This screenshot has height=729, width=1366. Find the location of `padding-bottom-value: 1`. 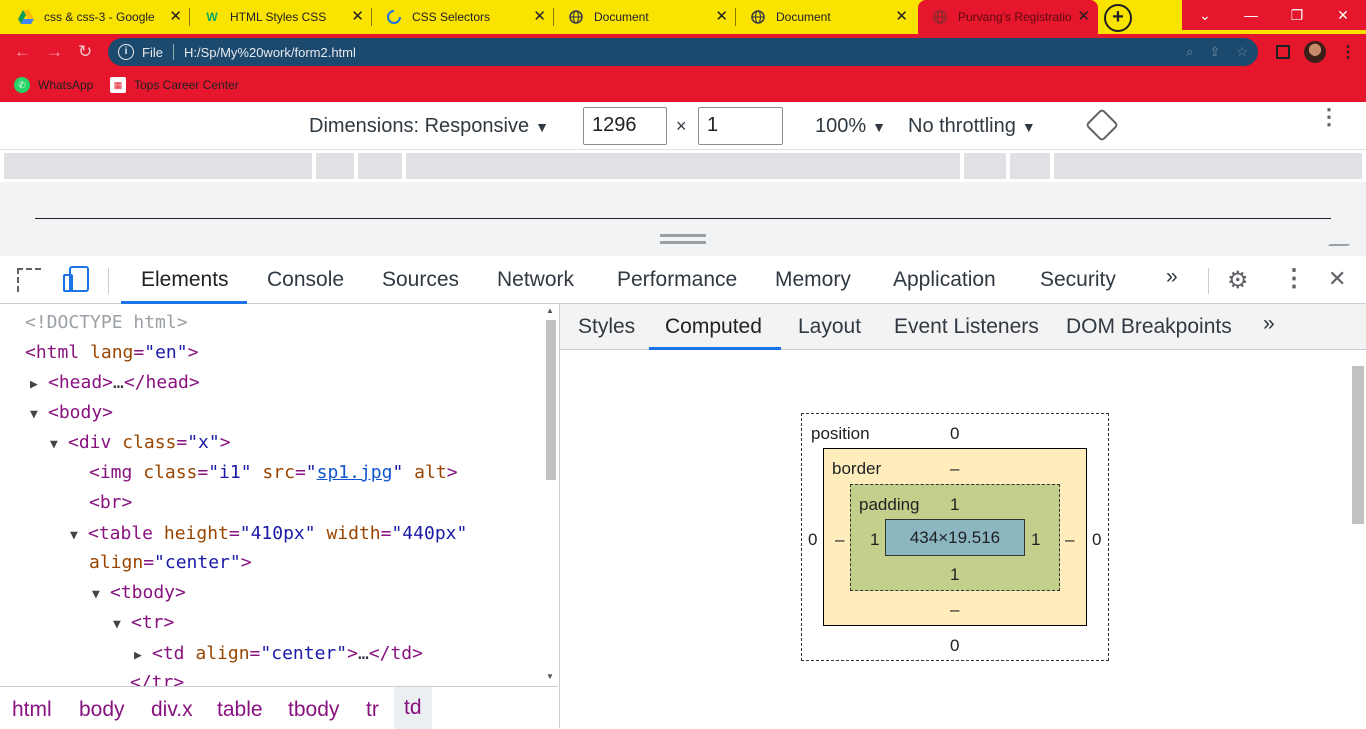

padding-bottom-value: 1 is located at coordinates (954, 575).